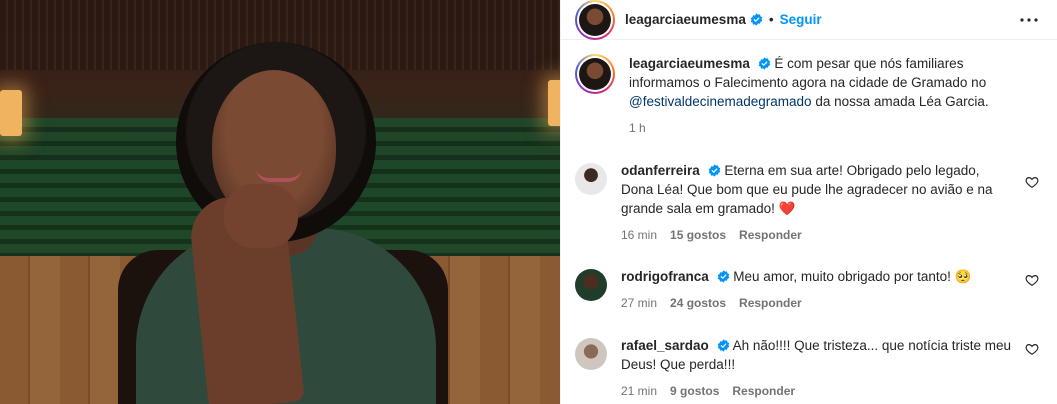 The image size is (1057, 404). I want to click on caption-username: leagarciaeumesma, so click(689, 63).